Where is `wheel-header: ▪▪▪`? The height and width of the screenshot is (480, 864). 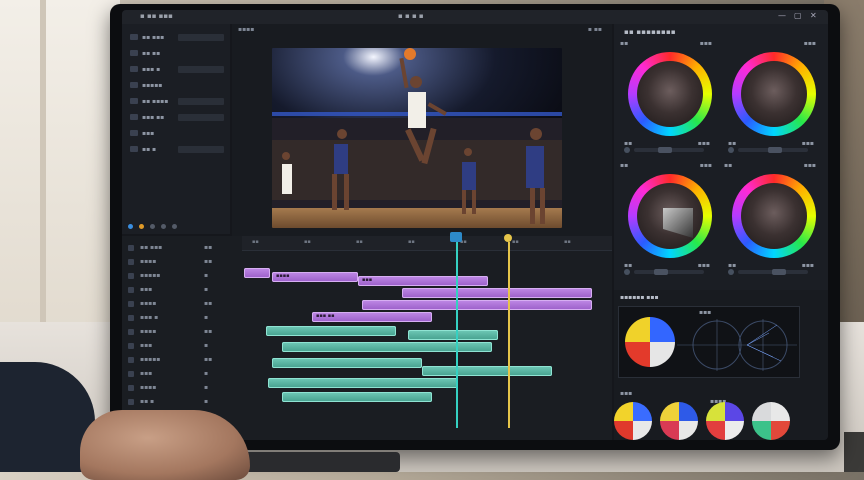 wheel-header: ▪▪▪ is located at coordinates (772, 44).